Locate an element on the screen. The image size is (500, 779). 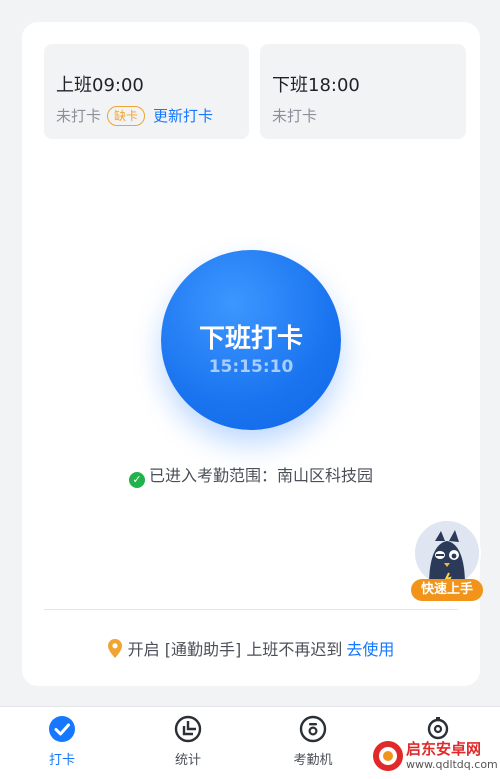
clock-out-button-label: 下班打卡 is located at coordinates (250, 339).